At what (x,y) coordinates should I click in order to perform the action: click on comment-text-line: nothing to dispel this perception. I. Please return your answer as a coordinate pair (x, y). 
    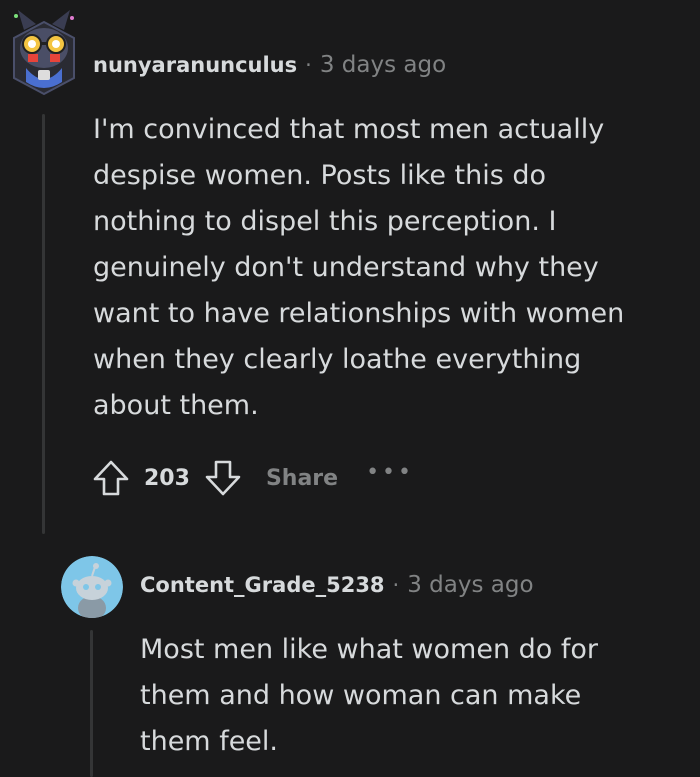
    Looking at the image, I should click on (325, 221).